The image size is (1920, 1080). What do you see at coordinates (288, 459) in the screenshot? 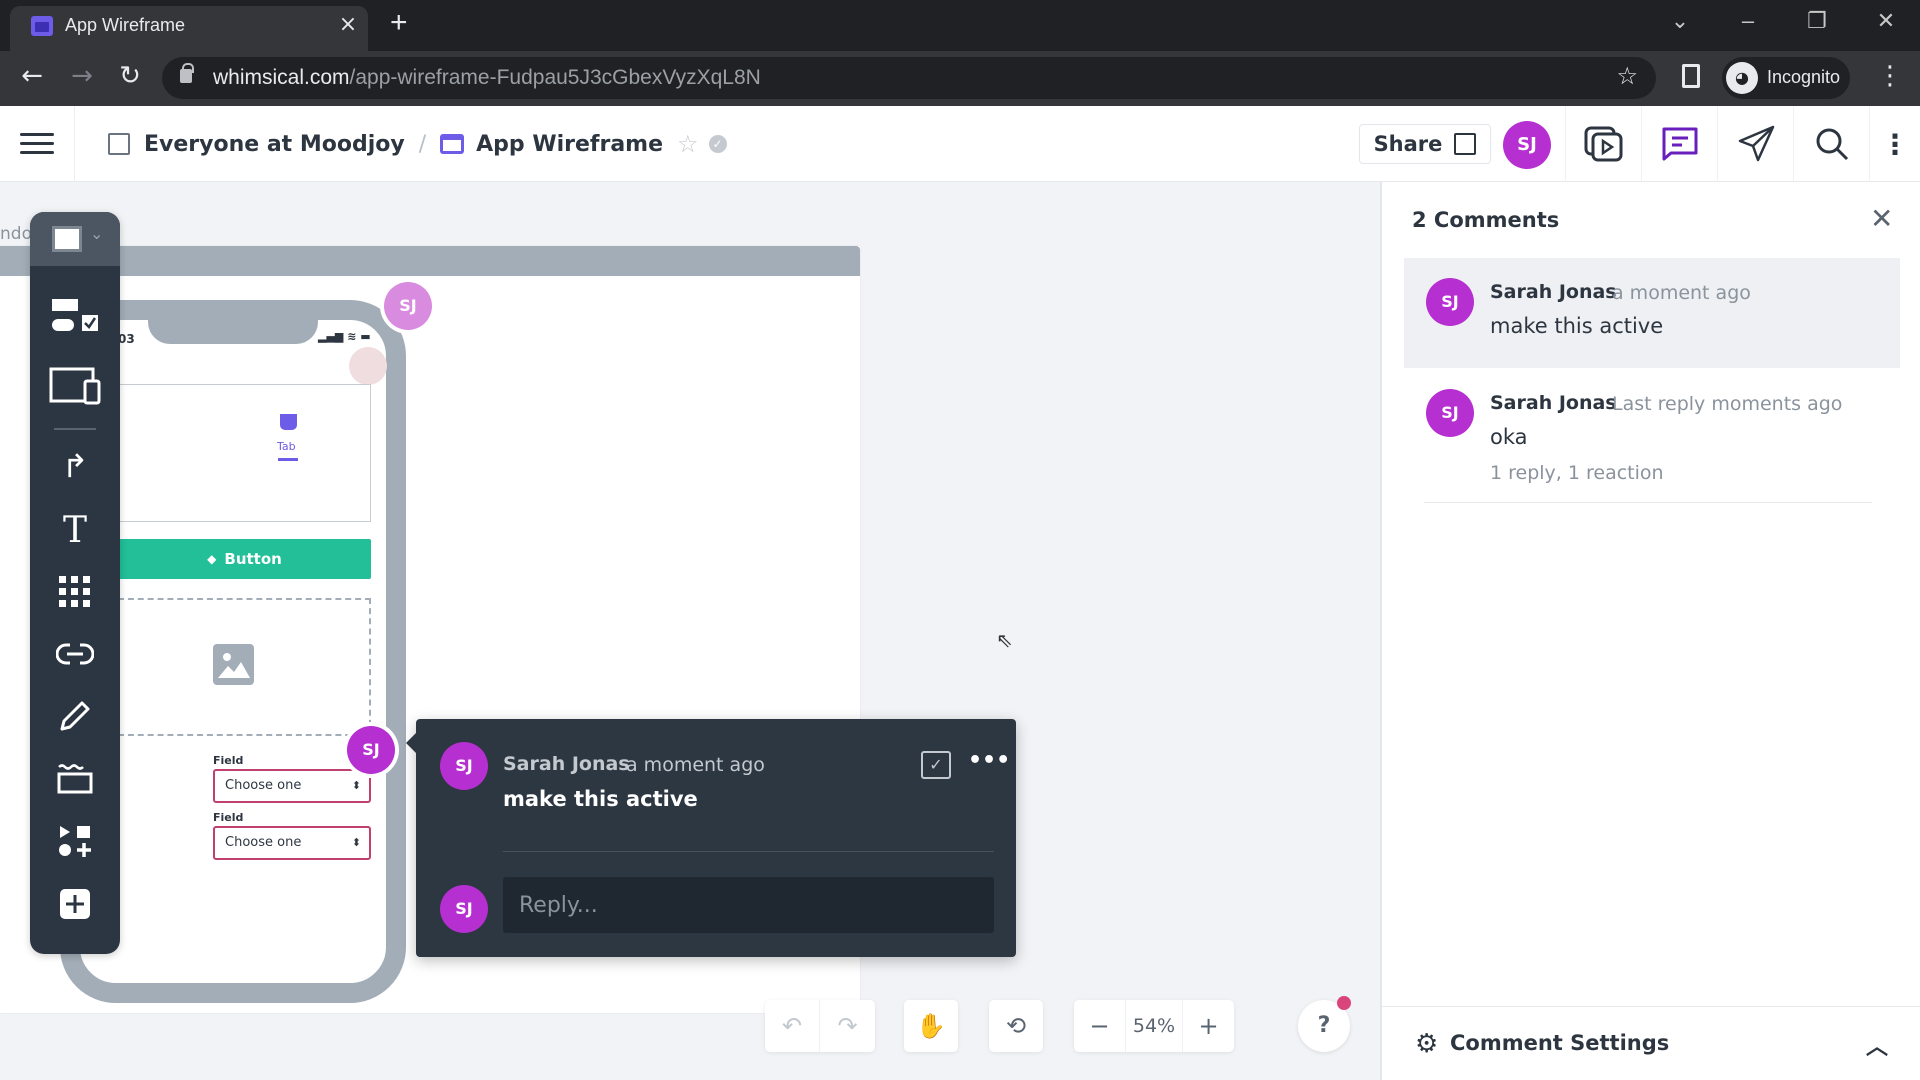
I see `tab-underline` at bounding box center [288, 459].